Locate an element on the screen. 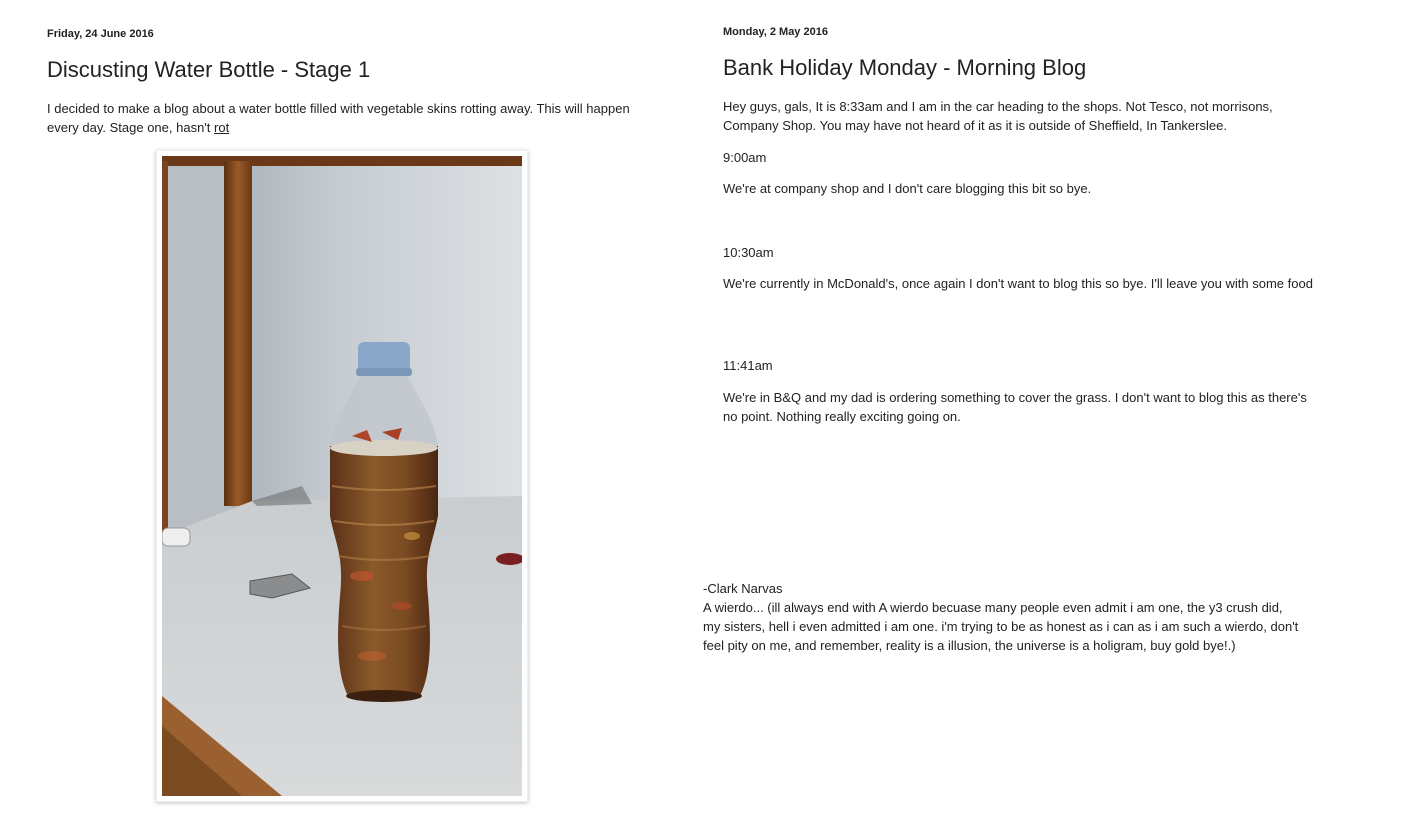 This screenshot has width=1405, height=836. post-date: Friday, 24 June 2016 is located at coordinates (100, 34).